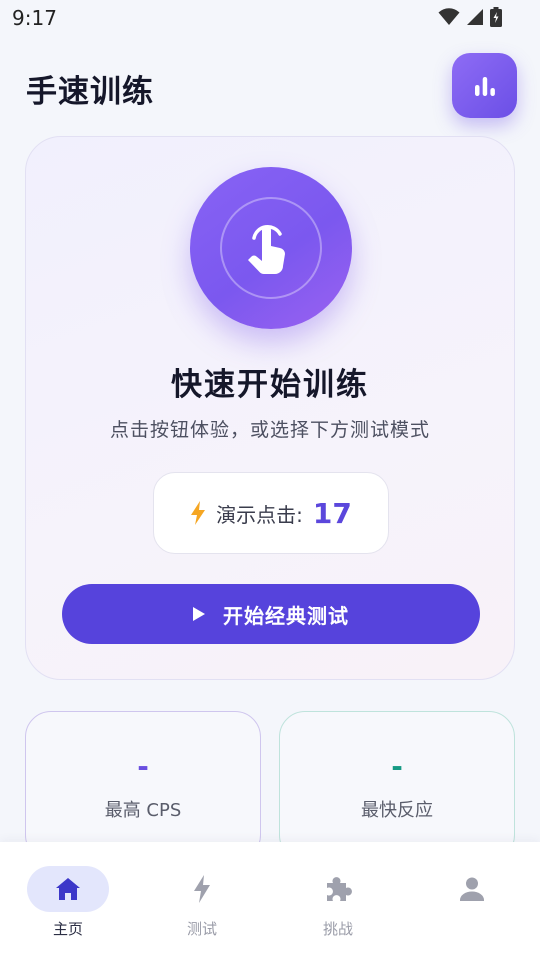 The height and width of the screenshot is (960, 540). What do you see at coordinates (332, 513) in the screenshot?
I see `demo-count: 17` at bounding box center [332, 513].